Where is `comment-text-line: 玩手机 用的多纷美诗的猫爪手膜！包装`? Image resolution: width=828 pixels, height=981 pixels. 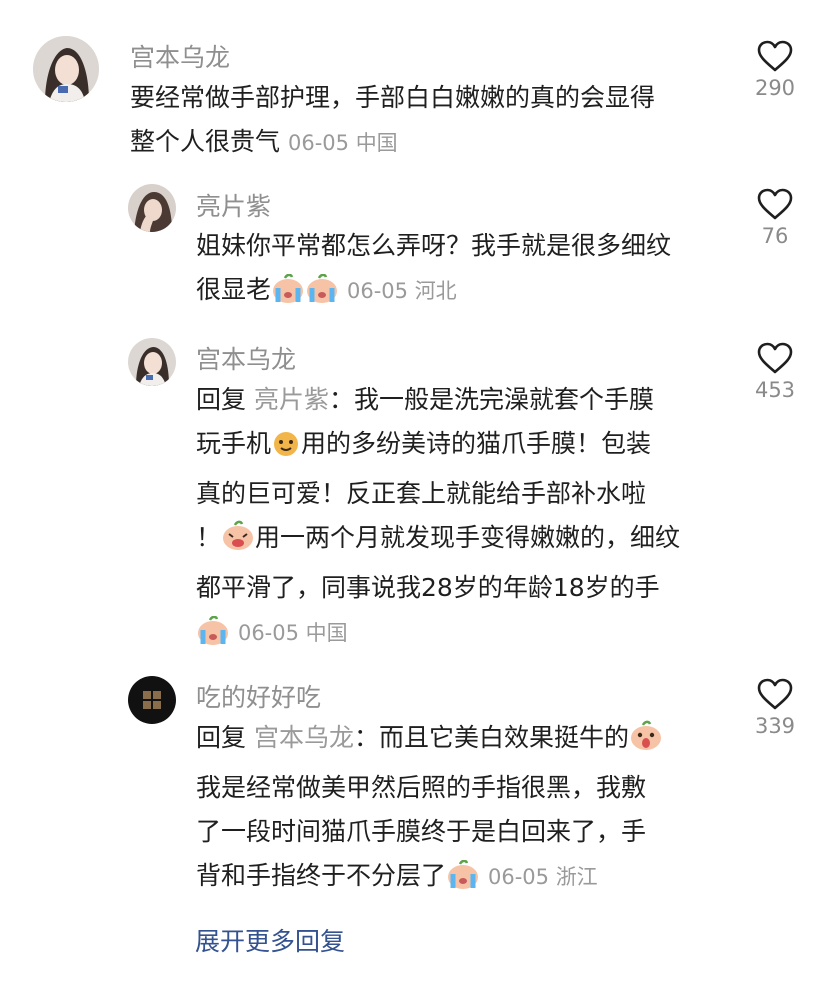 comment-text-line: 玩手机 用的多纷美诗的猫爪手膜！包装 is located at coordinates (466, 447).